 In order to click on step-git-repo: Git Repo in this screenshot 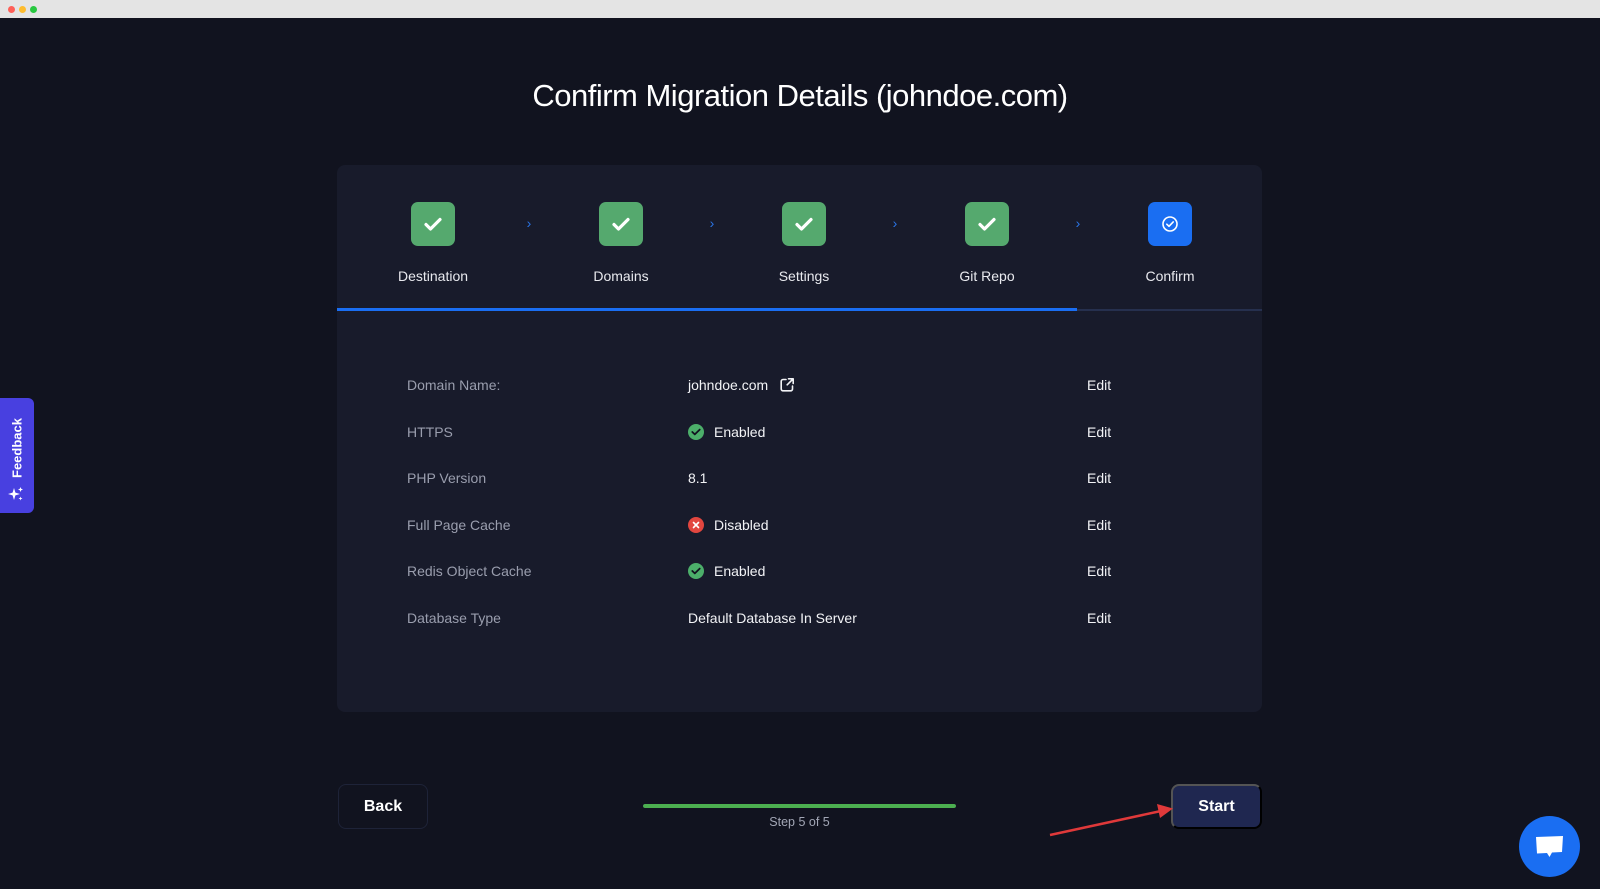, I will do `click(987, 243)`.